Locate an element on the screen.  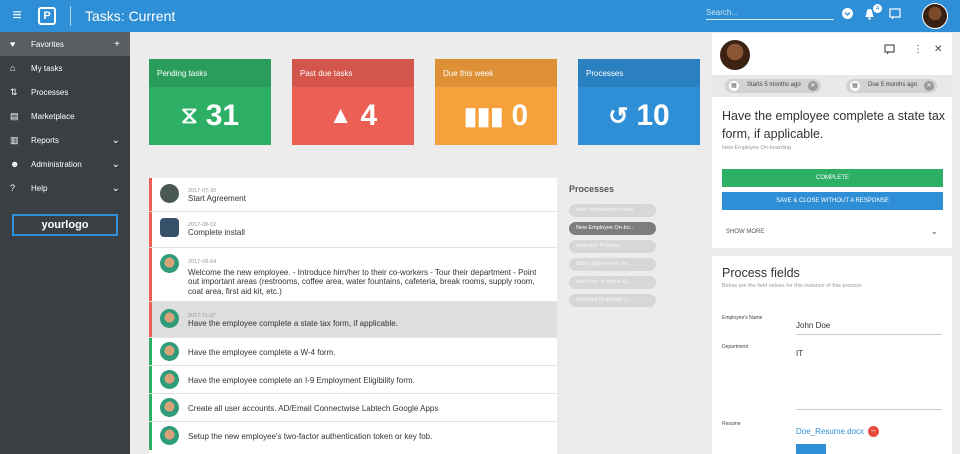
stat-card-processes: Processes ↺ 10 is located at coordinates (639, 102).